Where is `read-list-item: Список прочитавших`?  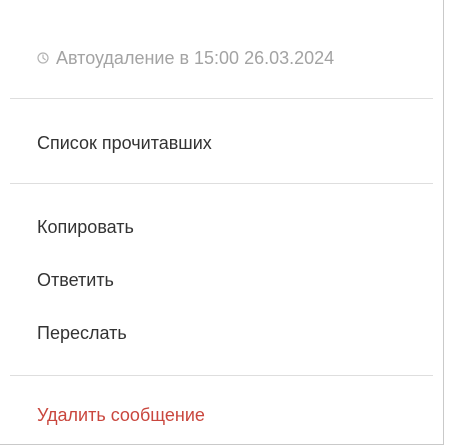
read-list-item: Список прочитавших is located at coordinates (124, 143).